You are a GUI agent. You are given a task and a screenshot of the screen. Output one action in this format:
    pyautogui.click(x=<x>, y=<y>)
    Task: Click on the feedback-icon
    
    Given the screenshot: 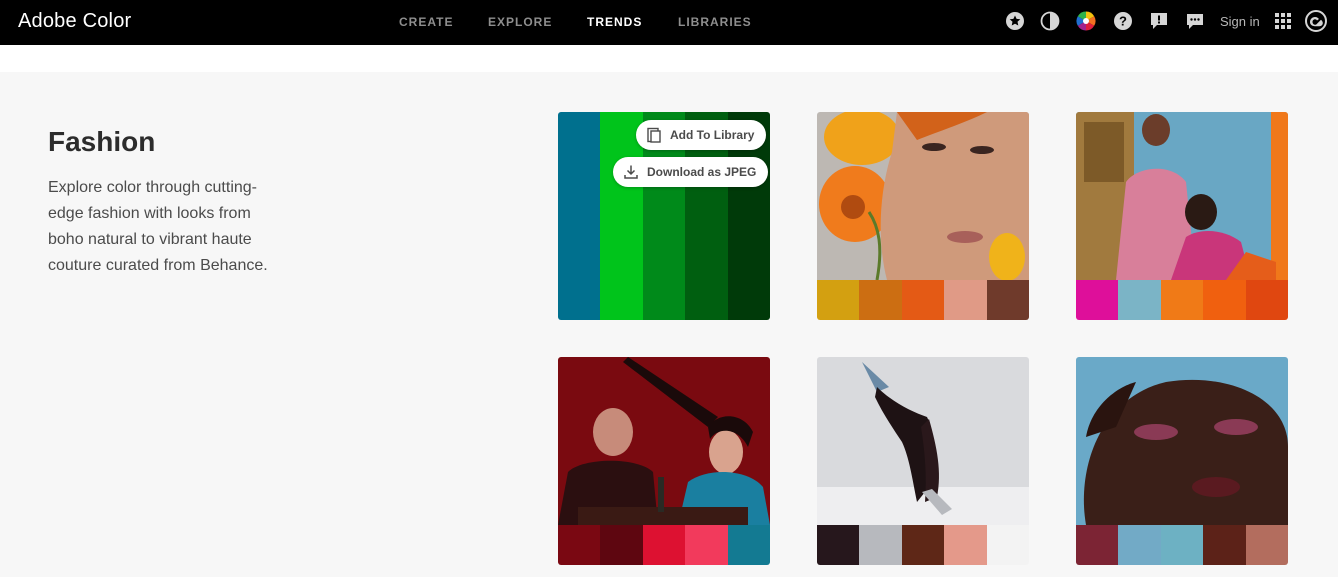 What is the action you would take?
    pyautogui.click(x=1159, y=21)
    